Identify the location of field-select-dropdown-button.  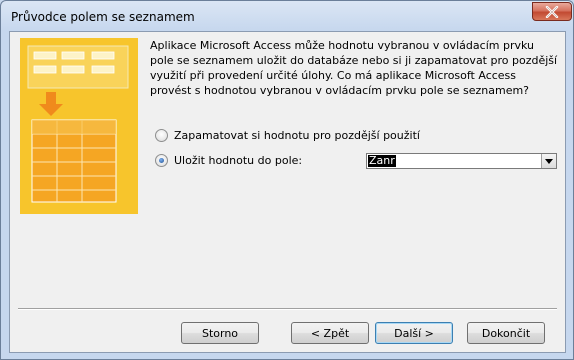
(548, 161).